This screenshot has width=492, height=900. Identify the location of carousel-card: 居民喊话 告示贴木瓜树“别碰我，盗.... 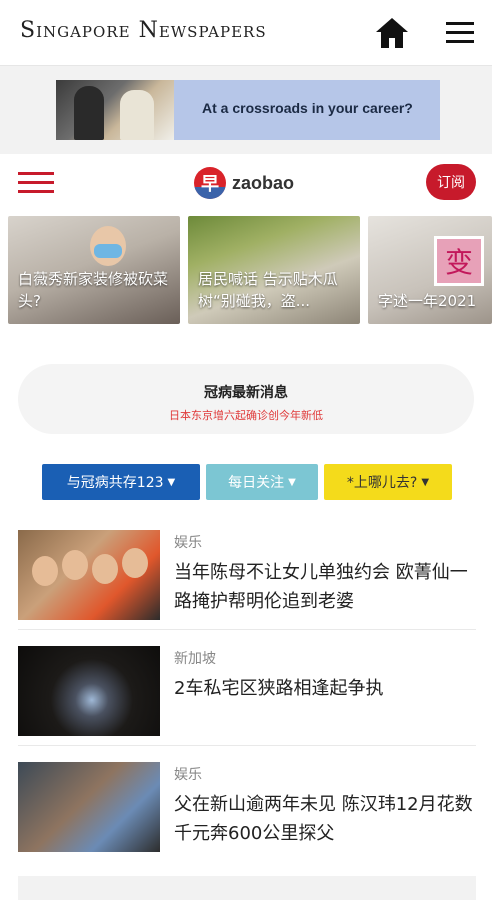
(274, 270).